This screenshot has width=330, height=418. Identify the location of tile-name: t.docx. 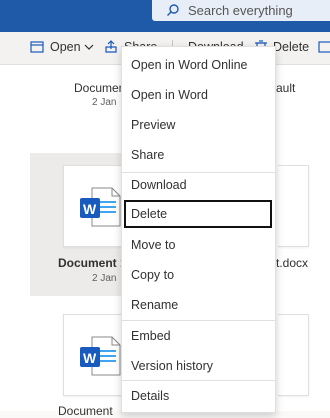
(292, 263).